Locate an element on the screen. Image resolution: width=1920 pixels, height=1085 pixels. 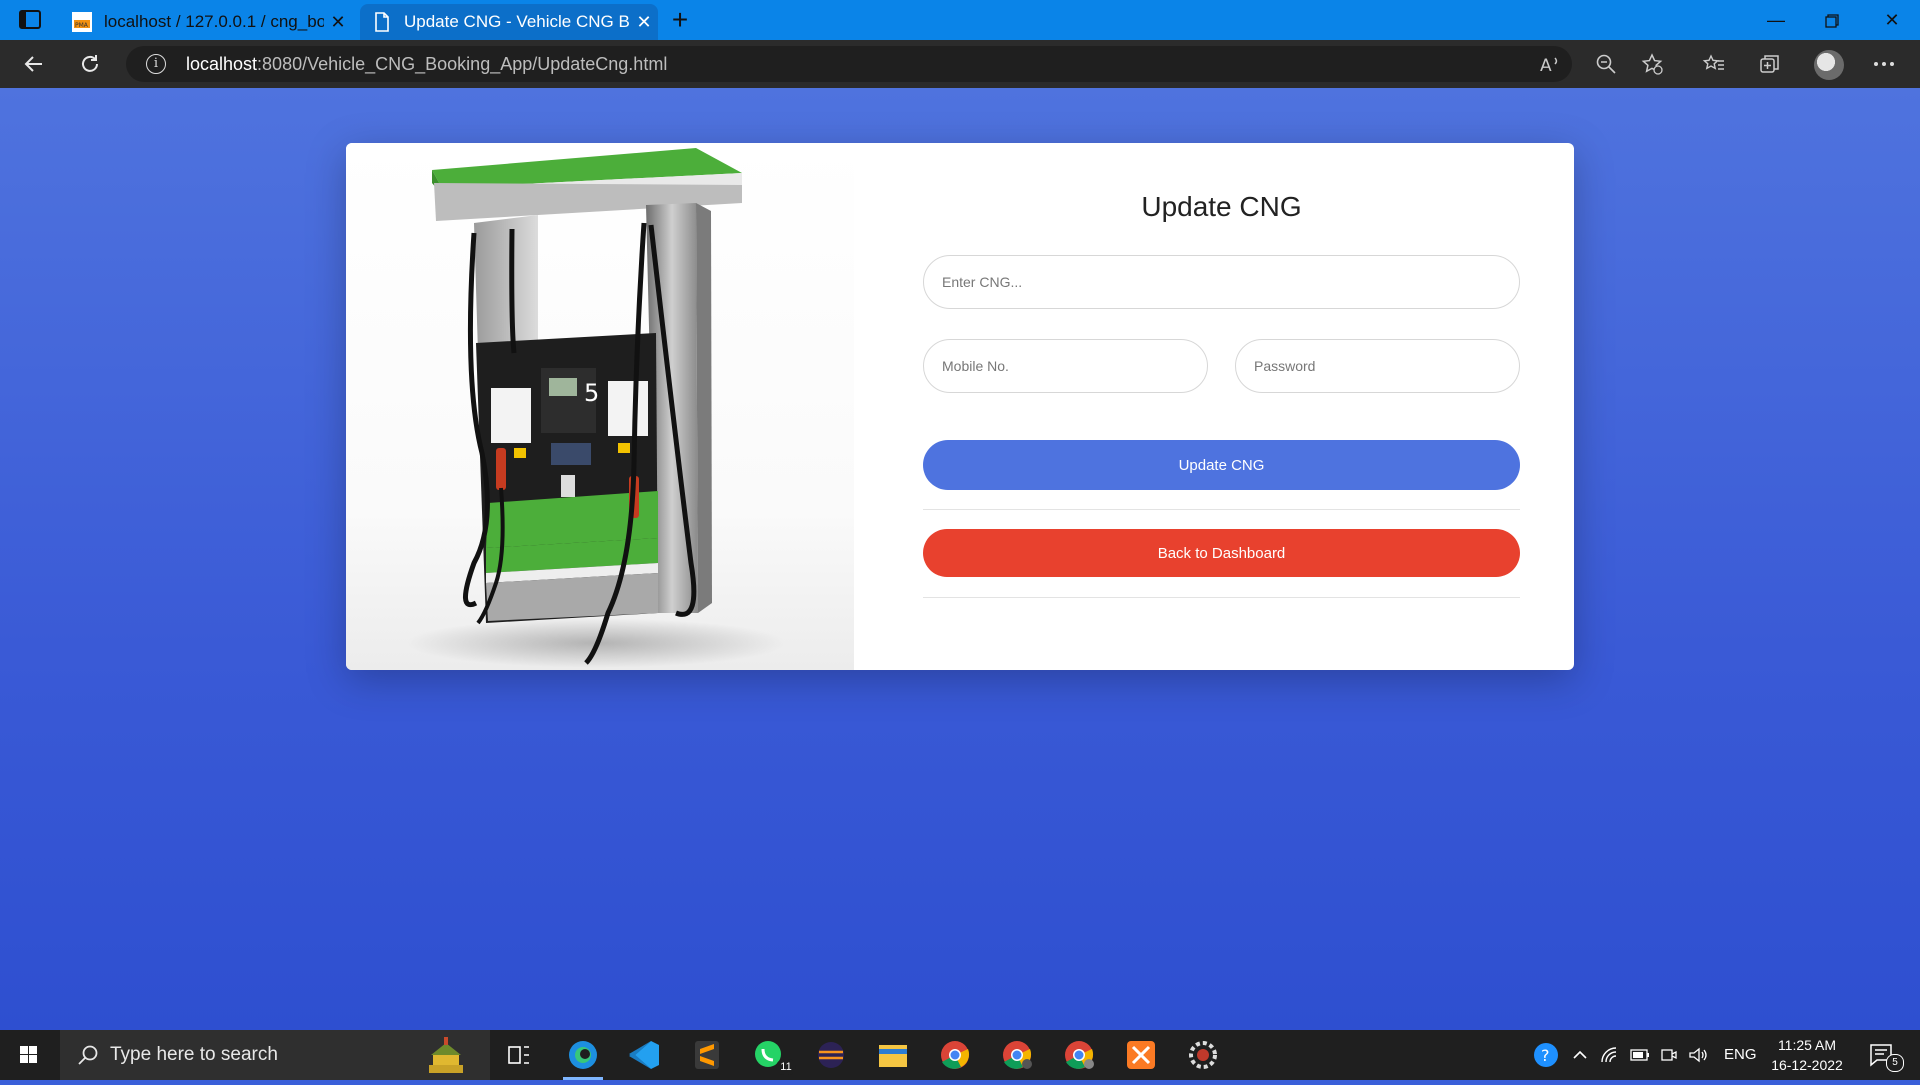
whatsapp-app-icon: 11 is located at coordinates (770, 1055).